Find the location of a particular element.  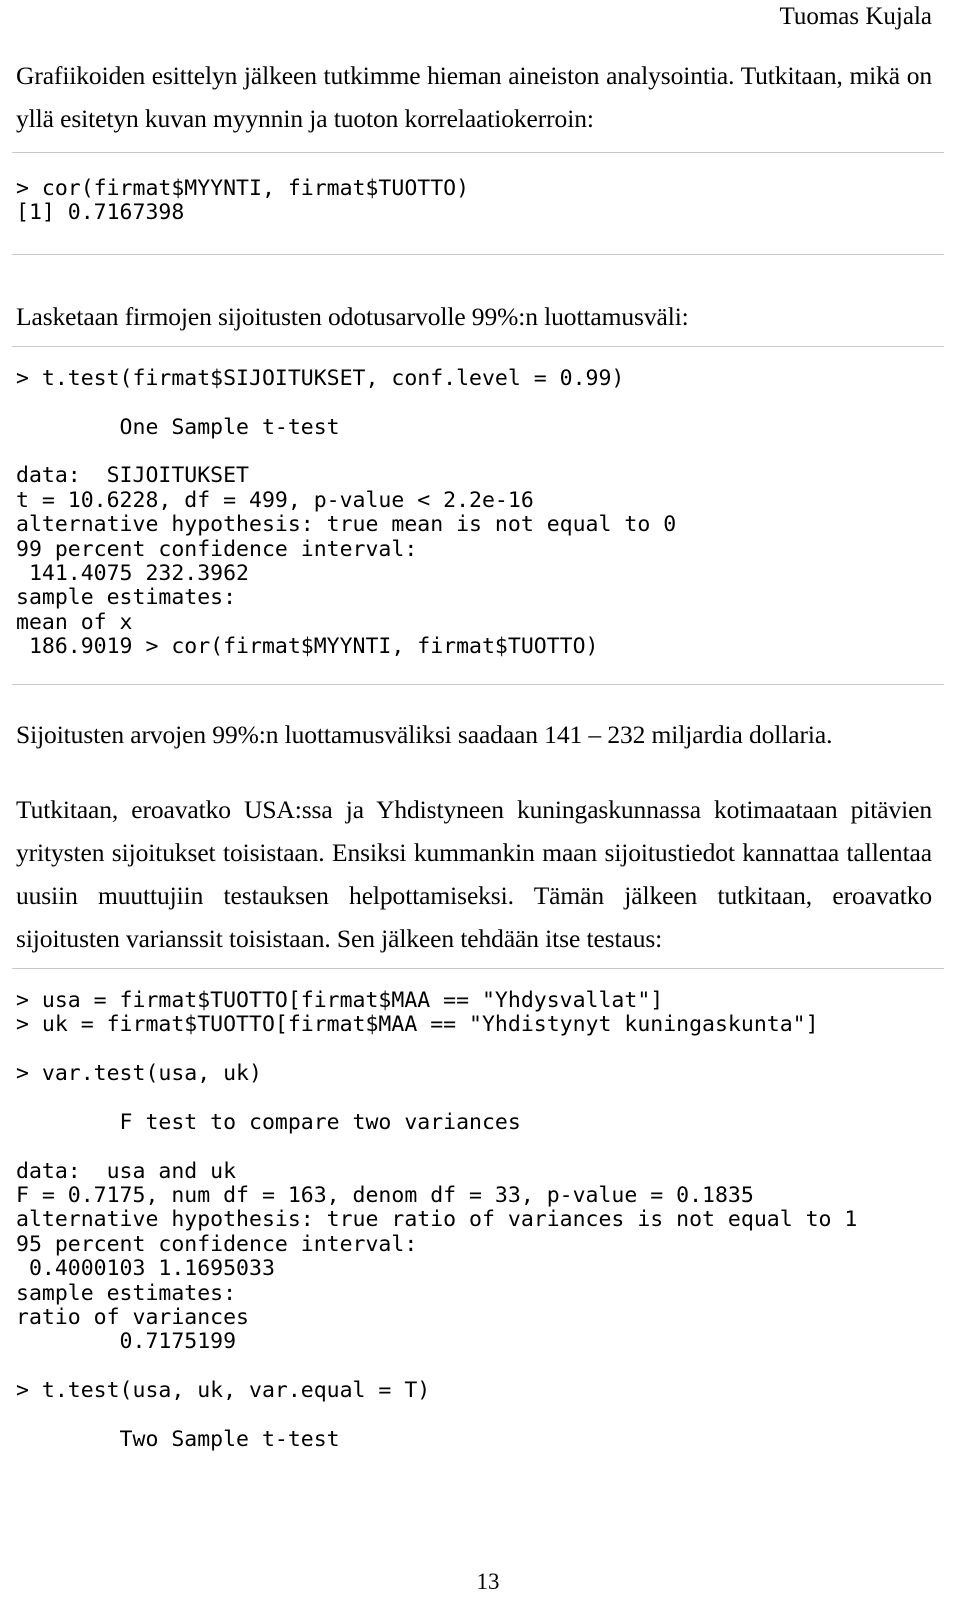

running-header-author: Tuomas Kujala is located at coordinates (855, 16).